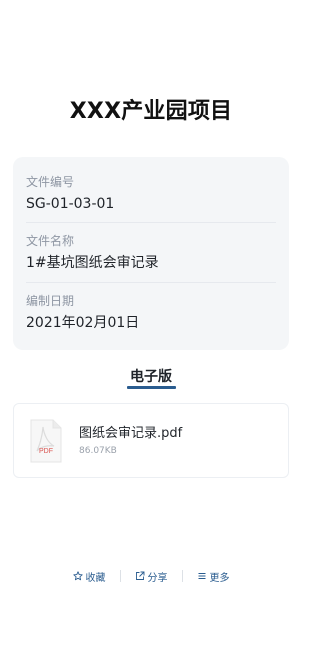 The width and height of the screenshot is (320, 656). I want to click on file-number-label: 文件编号, so click(50, 182).